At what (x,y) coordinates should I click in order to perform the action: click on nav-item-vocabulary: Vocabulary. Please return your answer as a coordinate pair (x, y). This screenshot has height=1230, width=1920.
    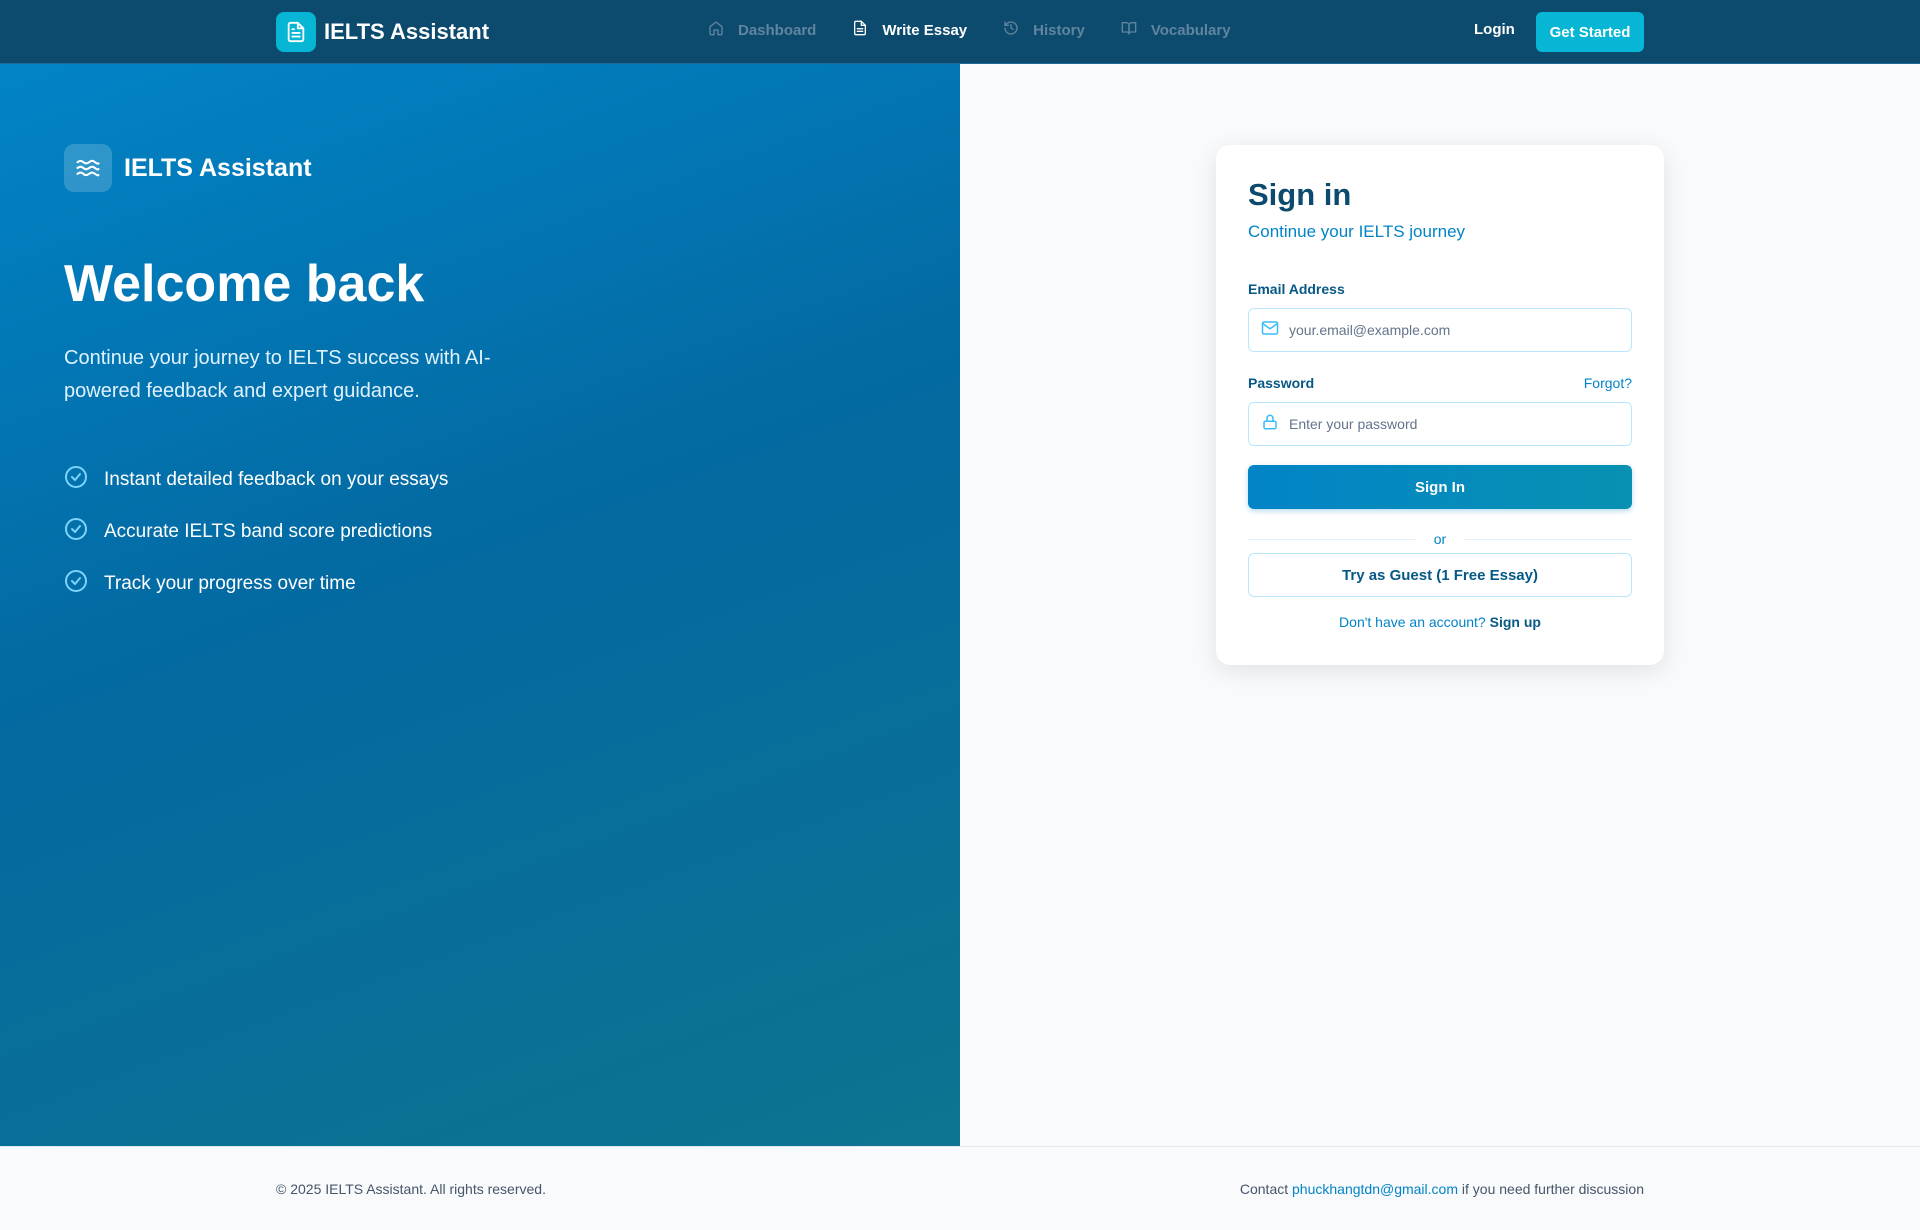
    Looking at the image, I should click on (1176, 30).